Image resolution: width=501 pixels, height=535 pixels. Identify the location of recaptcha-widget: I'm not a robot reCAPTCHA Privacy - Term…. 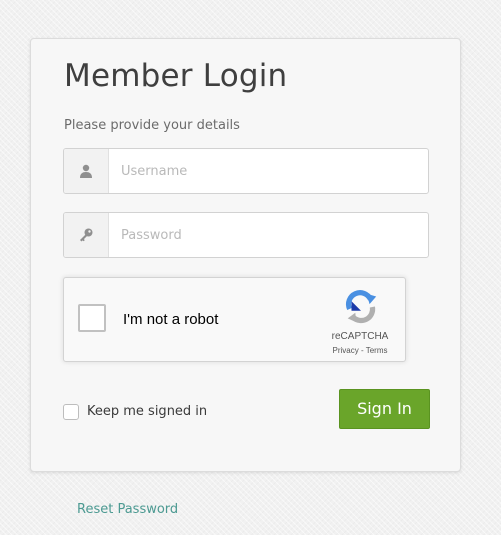
(234, 319).